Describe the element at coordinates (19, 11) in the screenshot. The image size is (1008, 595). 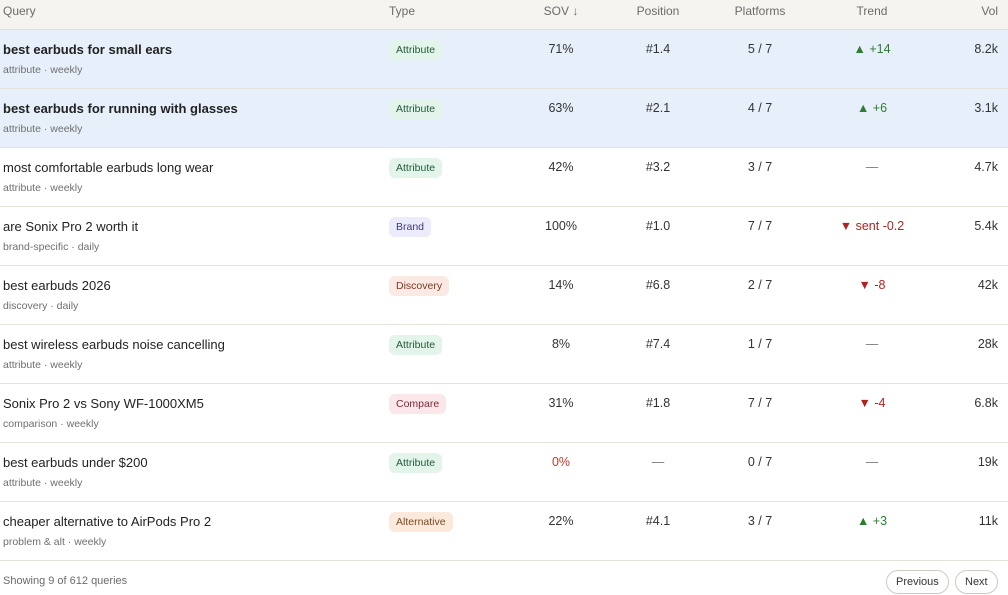
I see `column-header-query: Query` at that location.